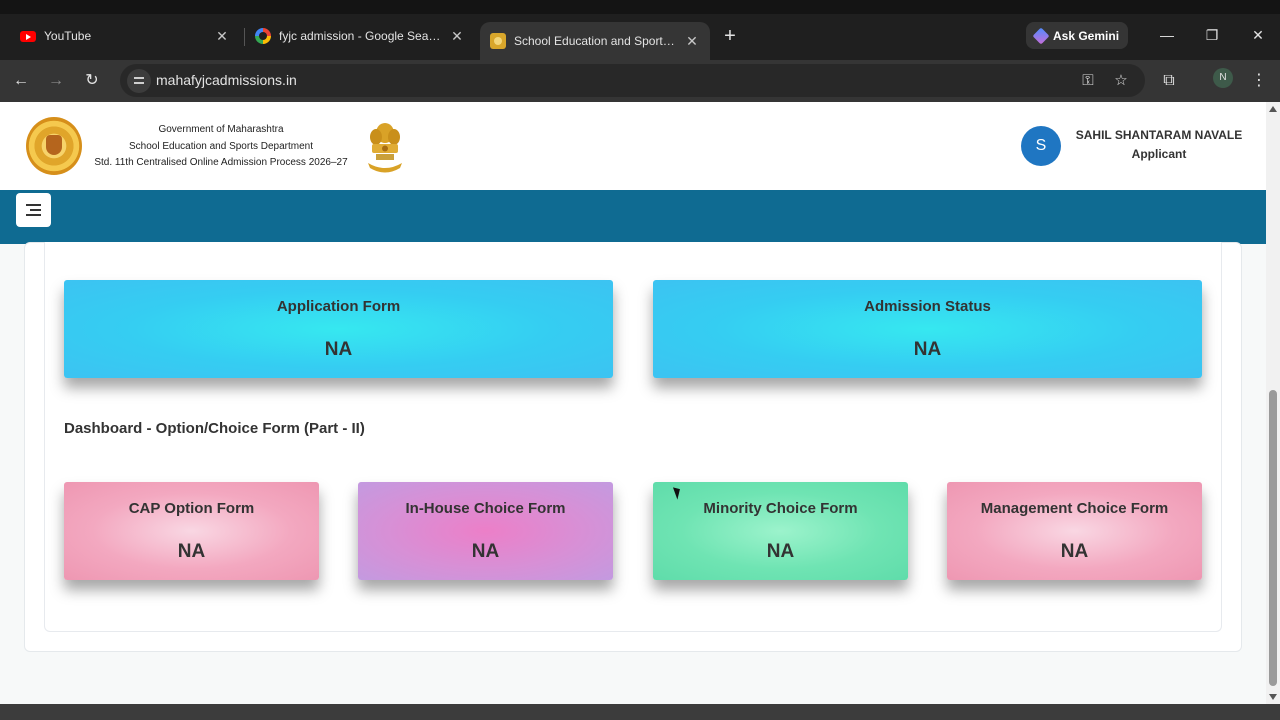 This screenshot has width=1280, height=720. I want to click on profile-avatar: N, so click(1223, 78).